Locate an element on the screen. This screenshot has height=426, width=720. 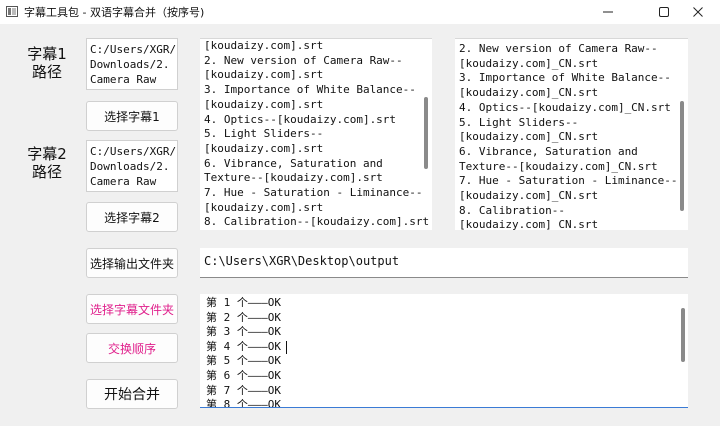
select-sub1-button: 选择字幕1 is located at coordinates (132, 116).